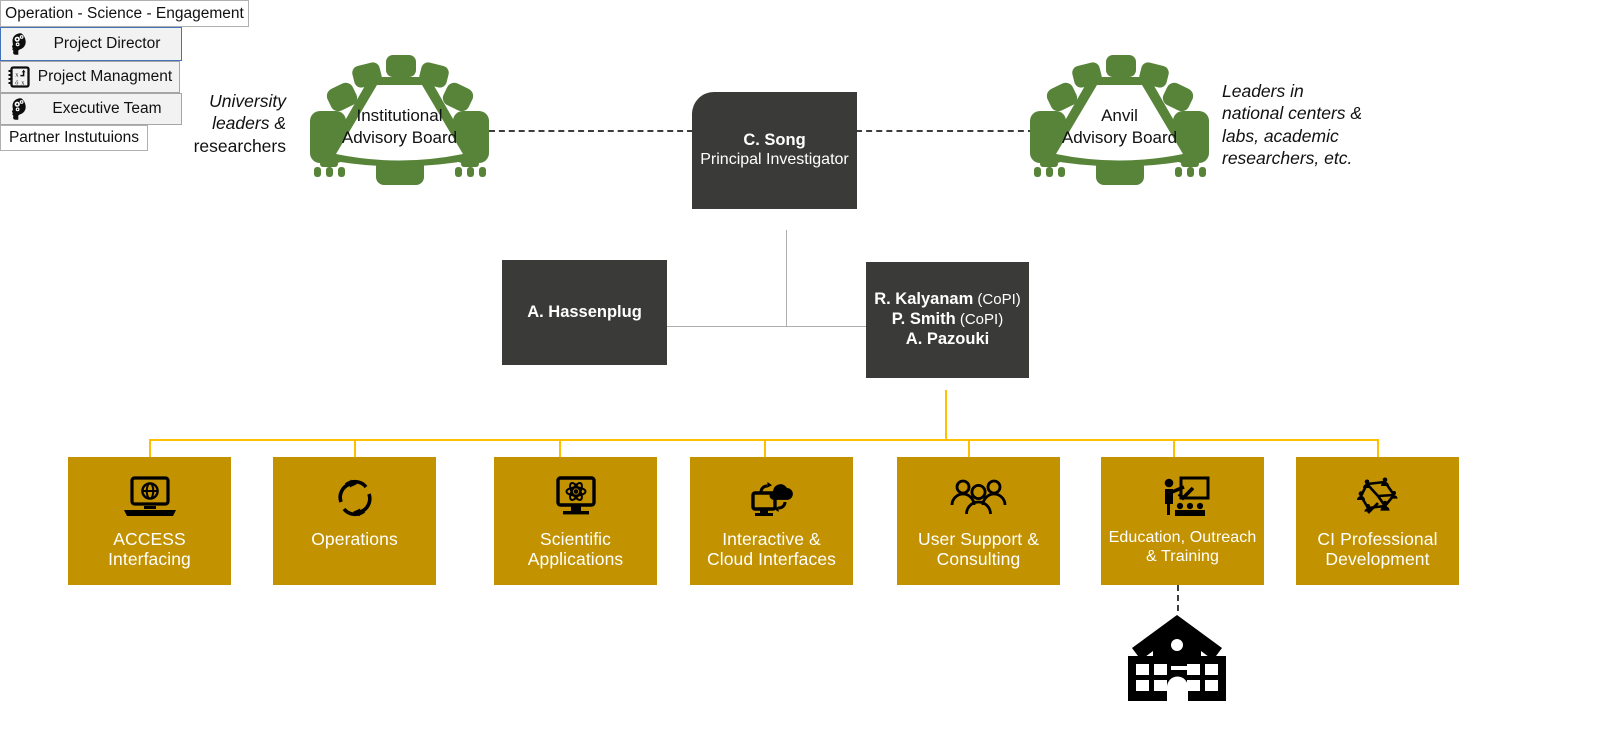 Image resolution: width=1598 pixels, height=751 pixels. I want to click on executive-member-1: P. Smith (CoPI), so click(947, 319).